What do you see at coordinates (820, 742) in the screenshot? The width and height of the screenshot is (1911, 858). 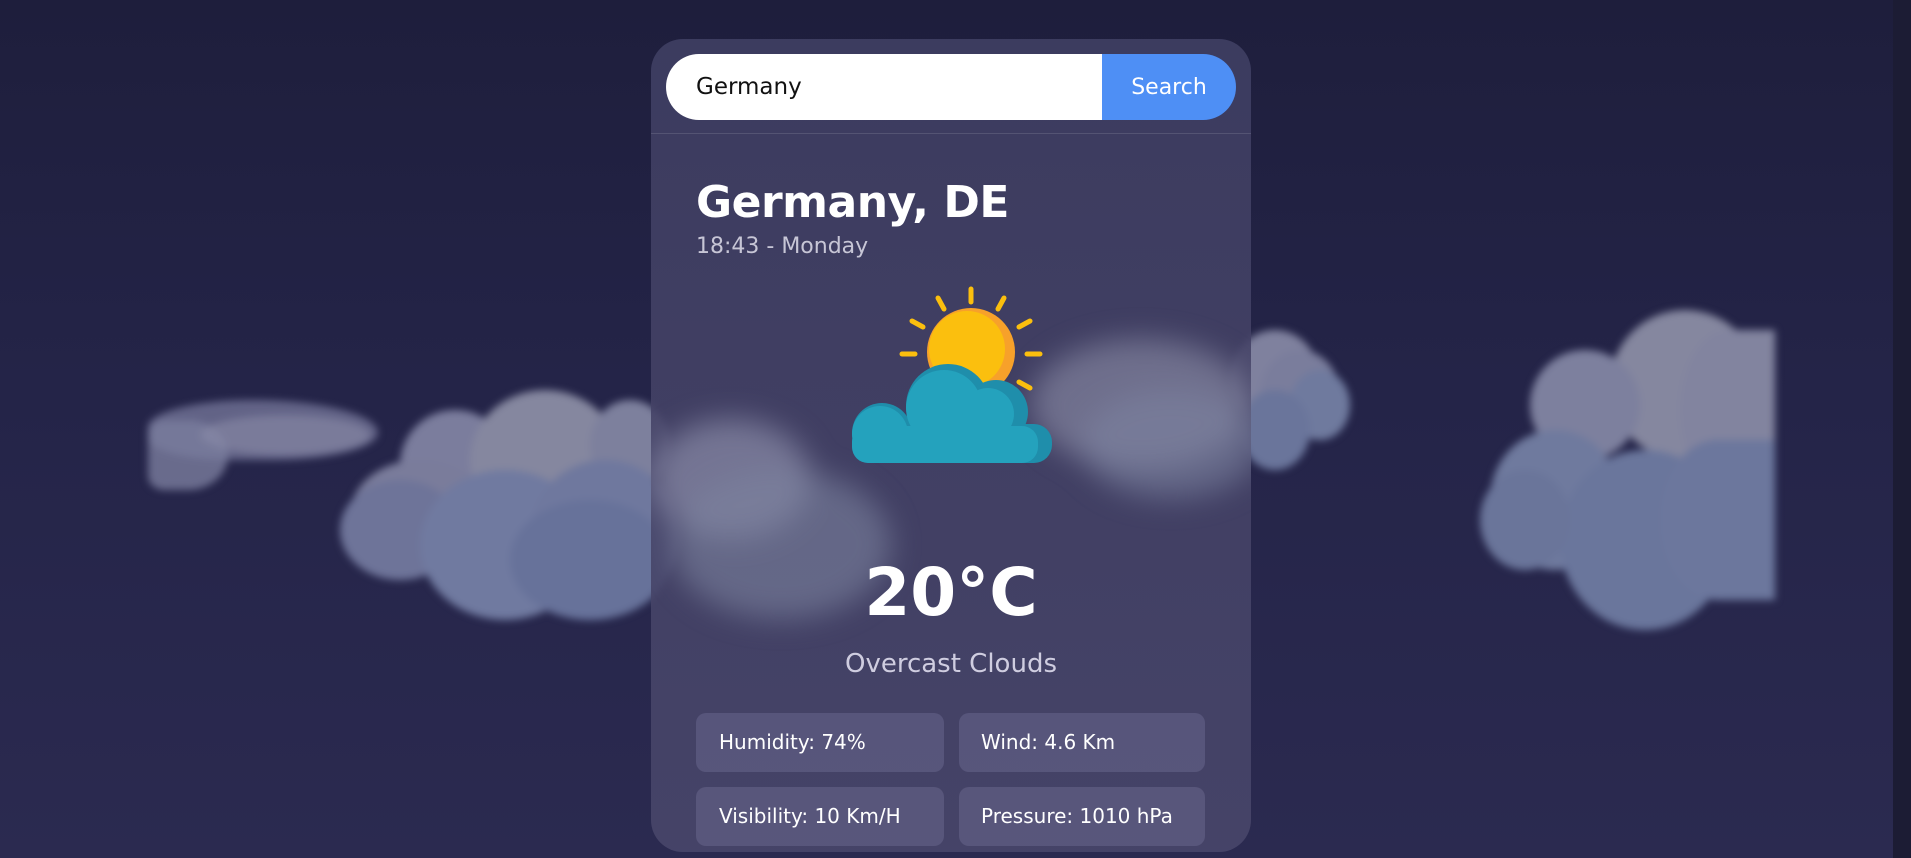 I see `humidity-stat: Humidity: 74%` at bounding box center [820, 742].